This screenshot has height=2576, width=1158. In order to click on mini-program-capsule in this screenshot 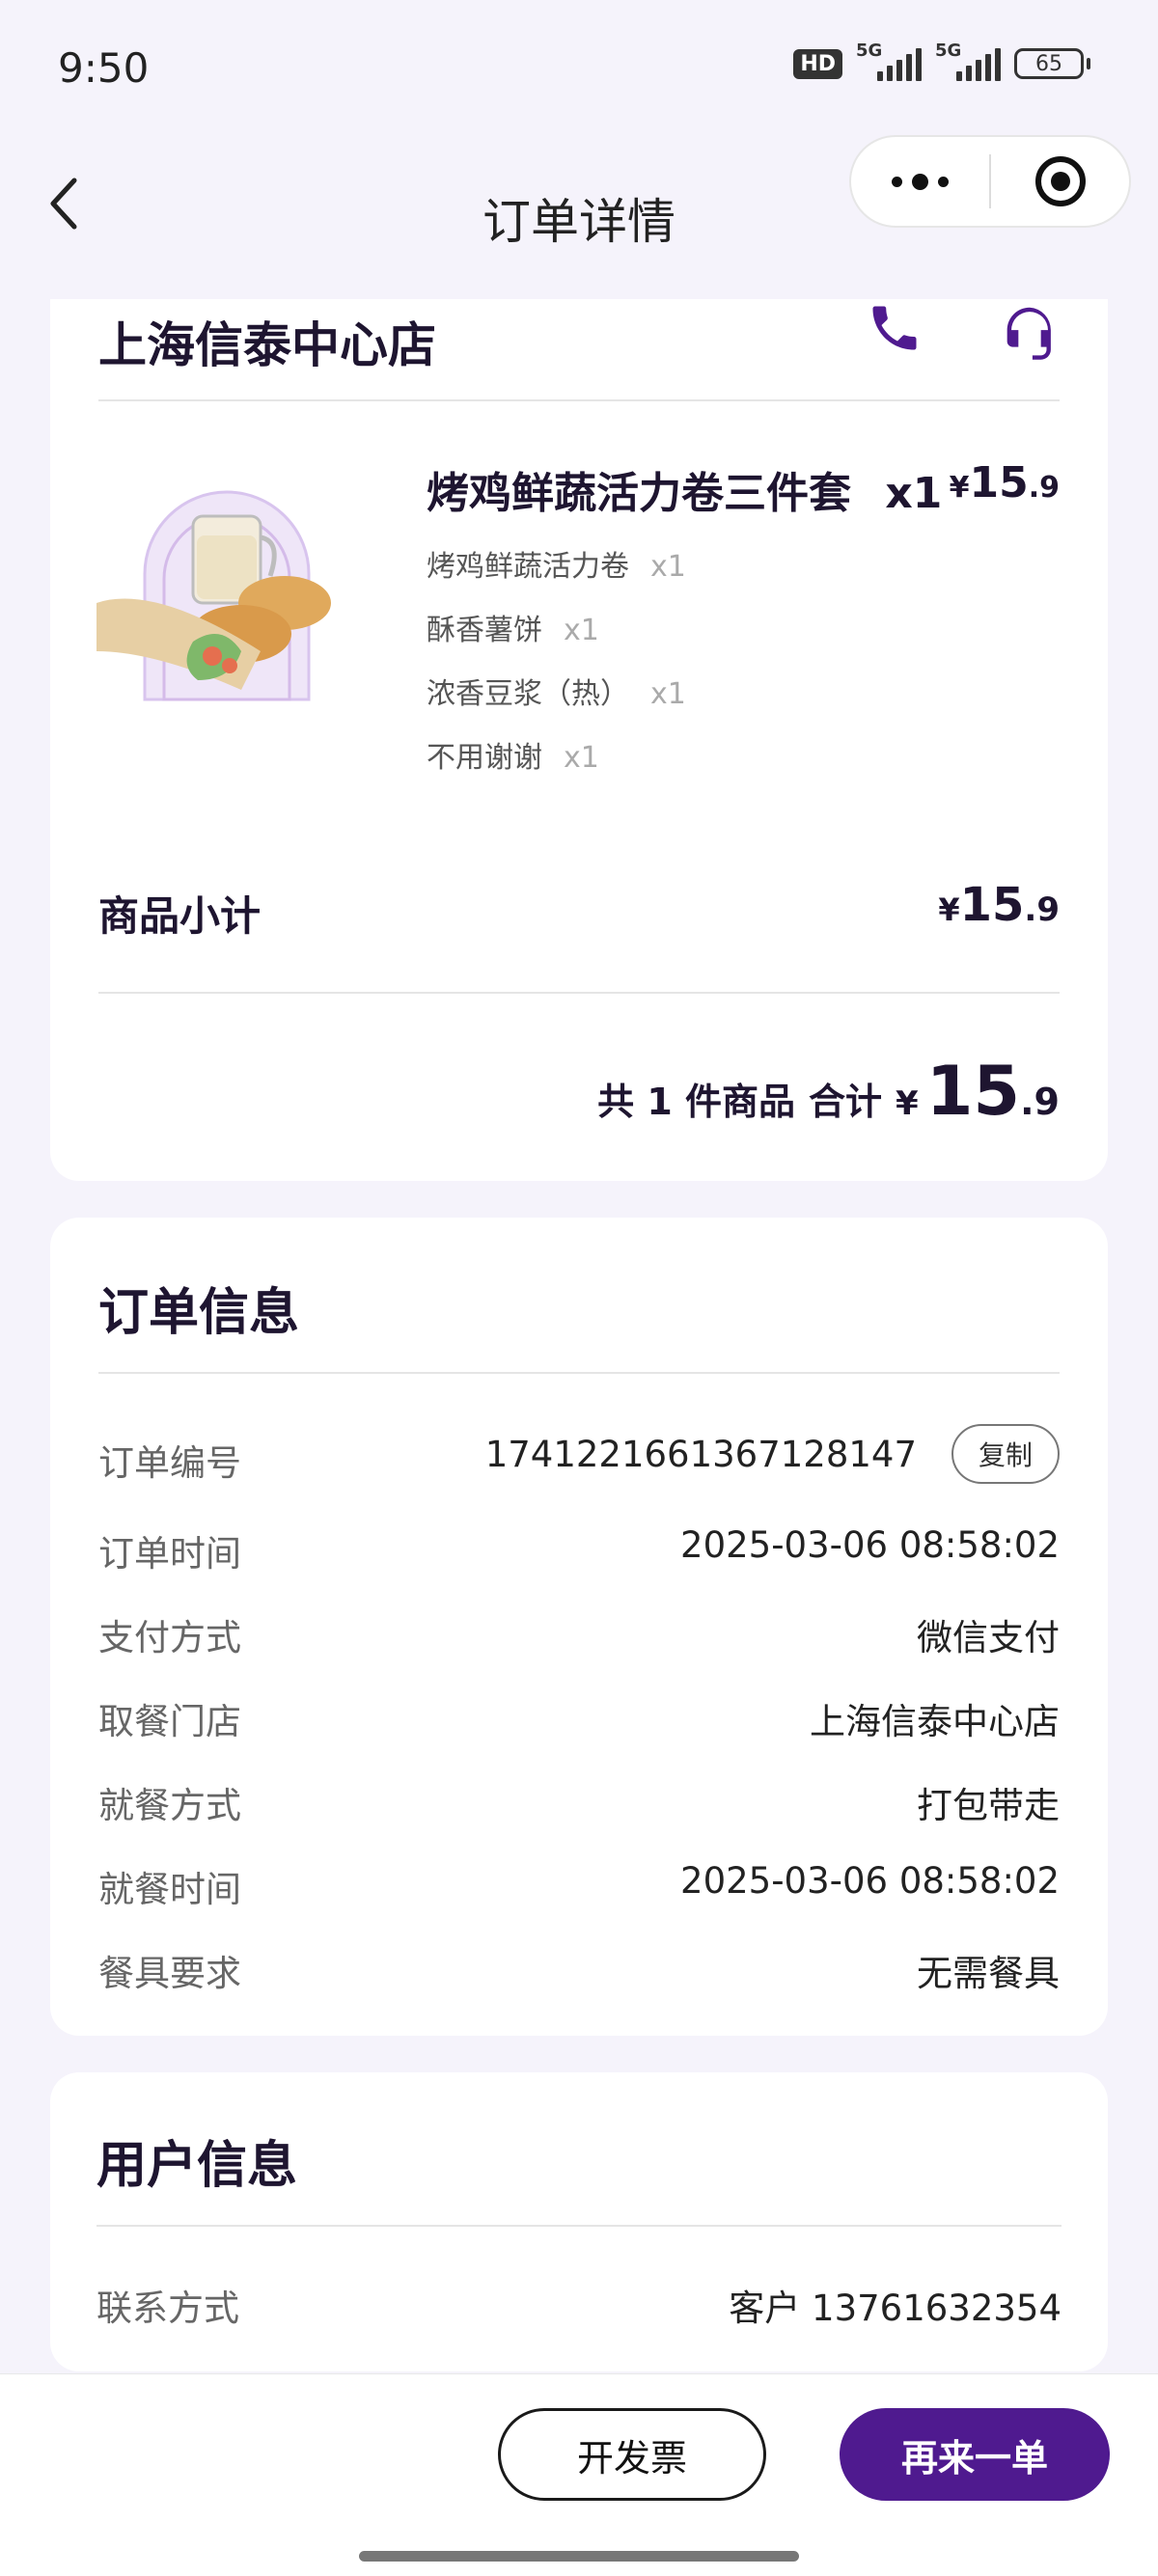, I will do `click(990, 182)`.